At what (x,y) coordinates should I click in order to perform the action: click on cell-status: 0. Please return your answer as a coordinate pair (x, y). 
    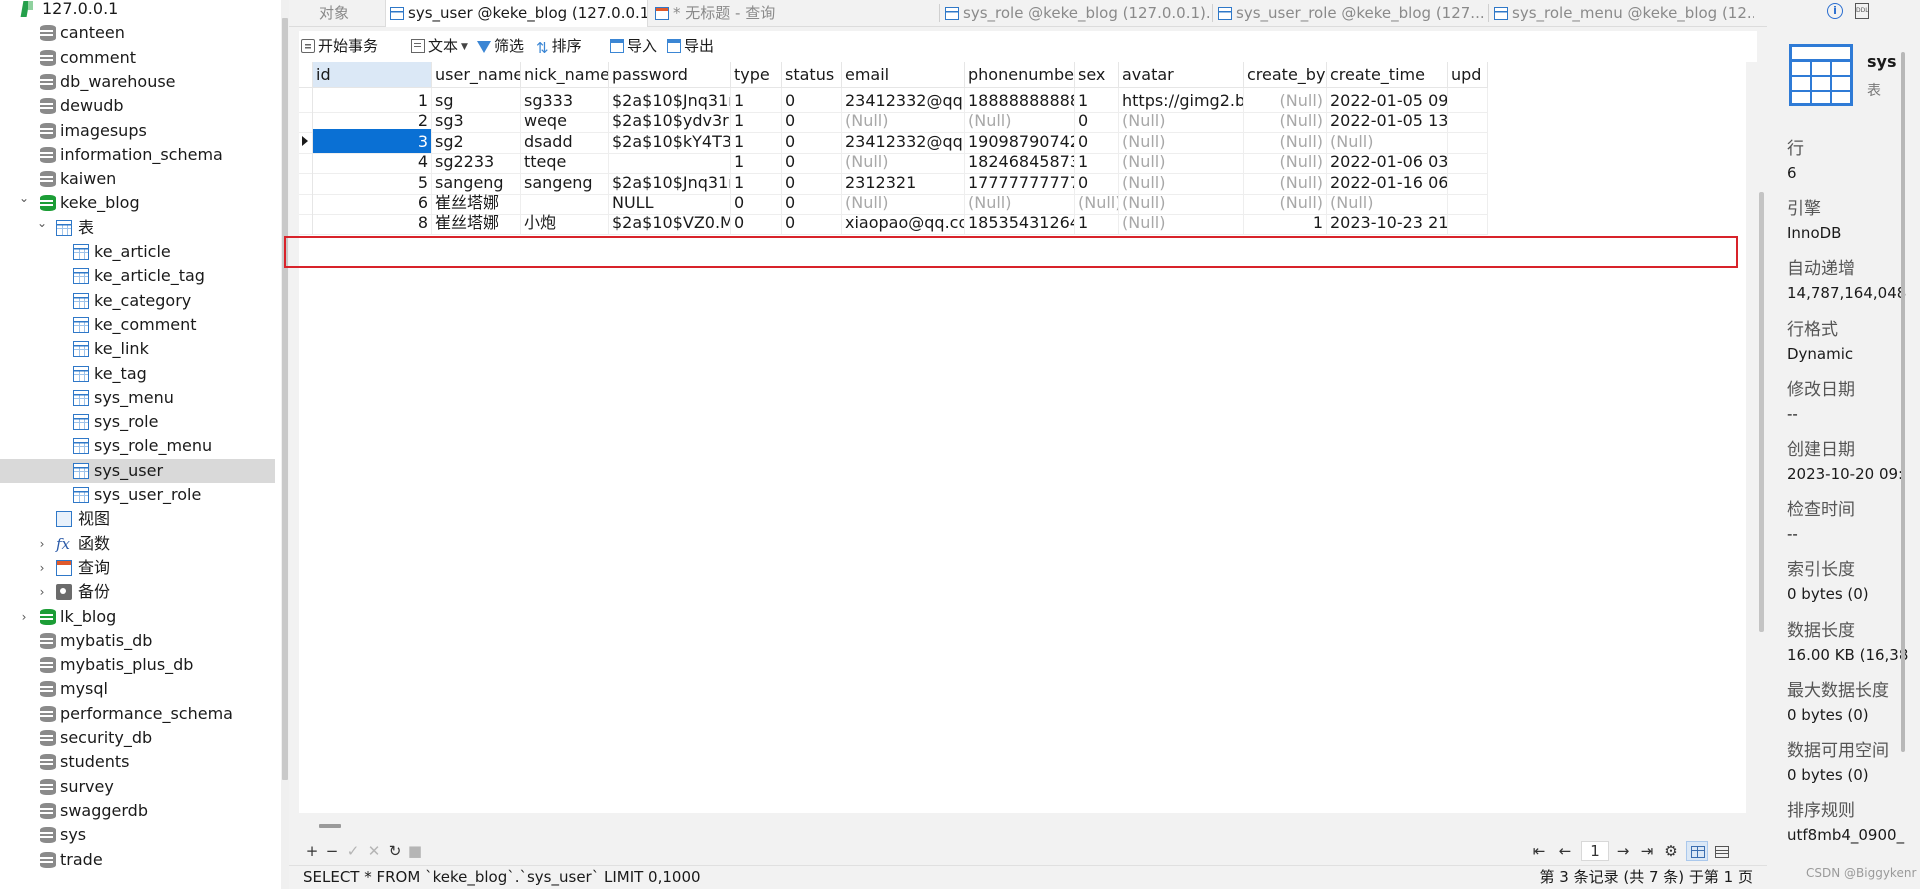
    Looking at the image, I should click on (812, 223).